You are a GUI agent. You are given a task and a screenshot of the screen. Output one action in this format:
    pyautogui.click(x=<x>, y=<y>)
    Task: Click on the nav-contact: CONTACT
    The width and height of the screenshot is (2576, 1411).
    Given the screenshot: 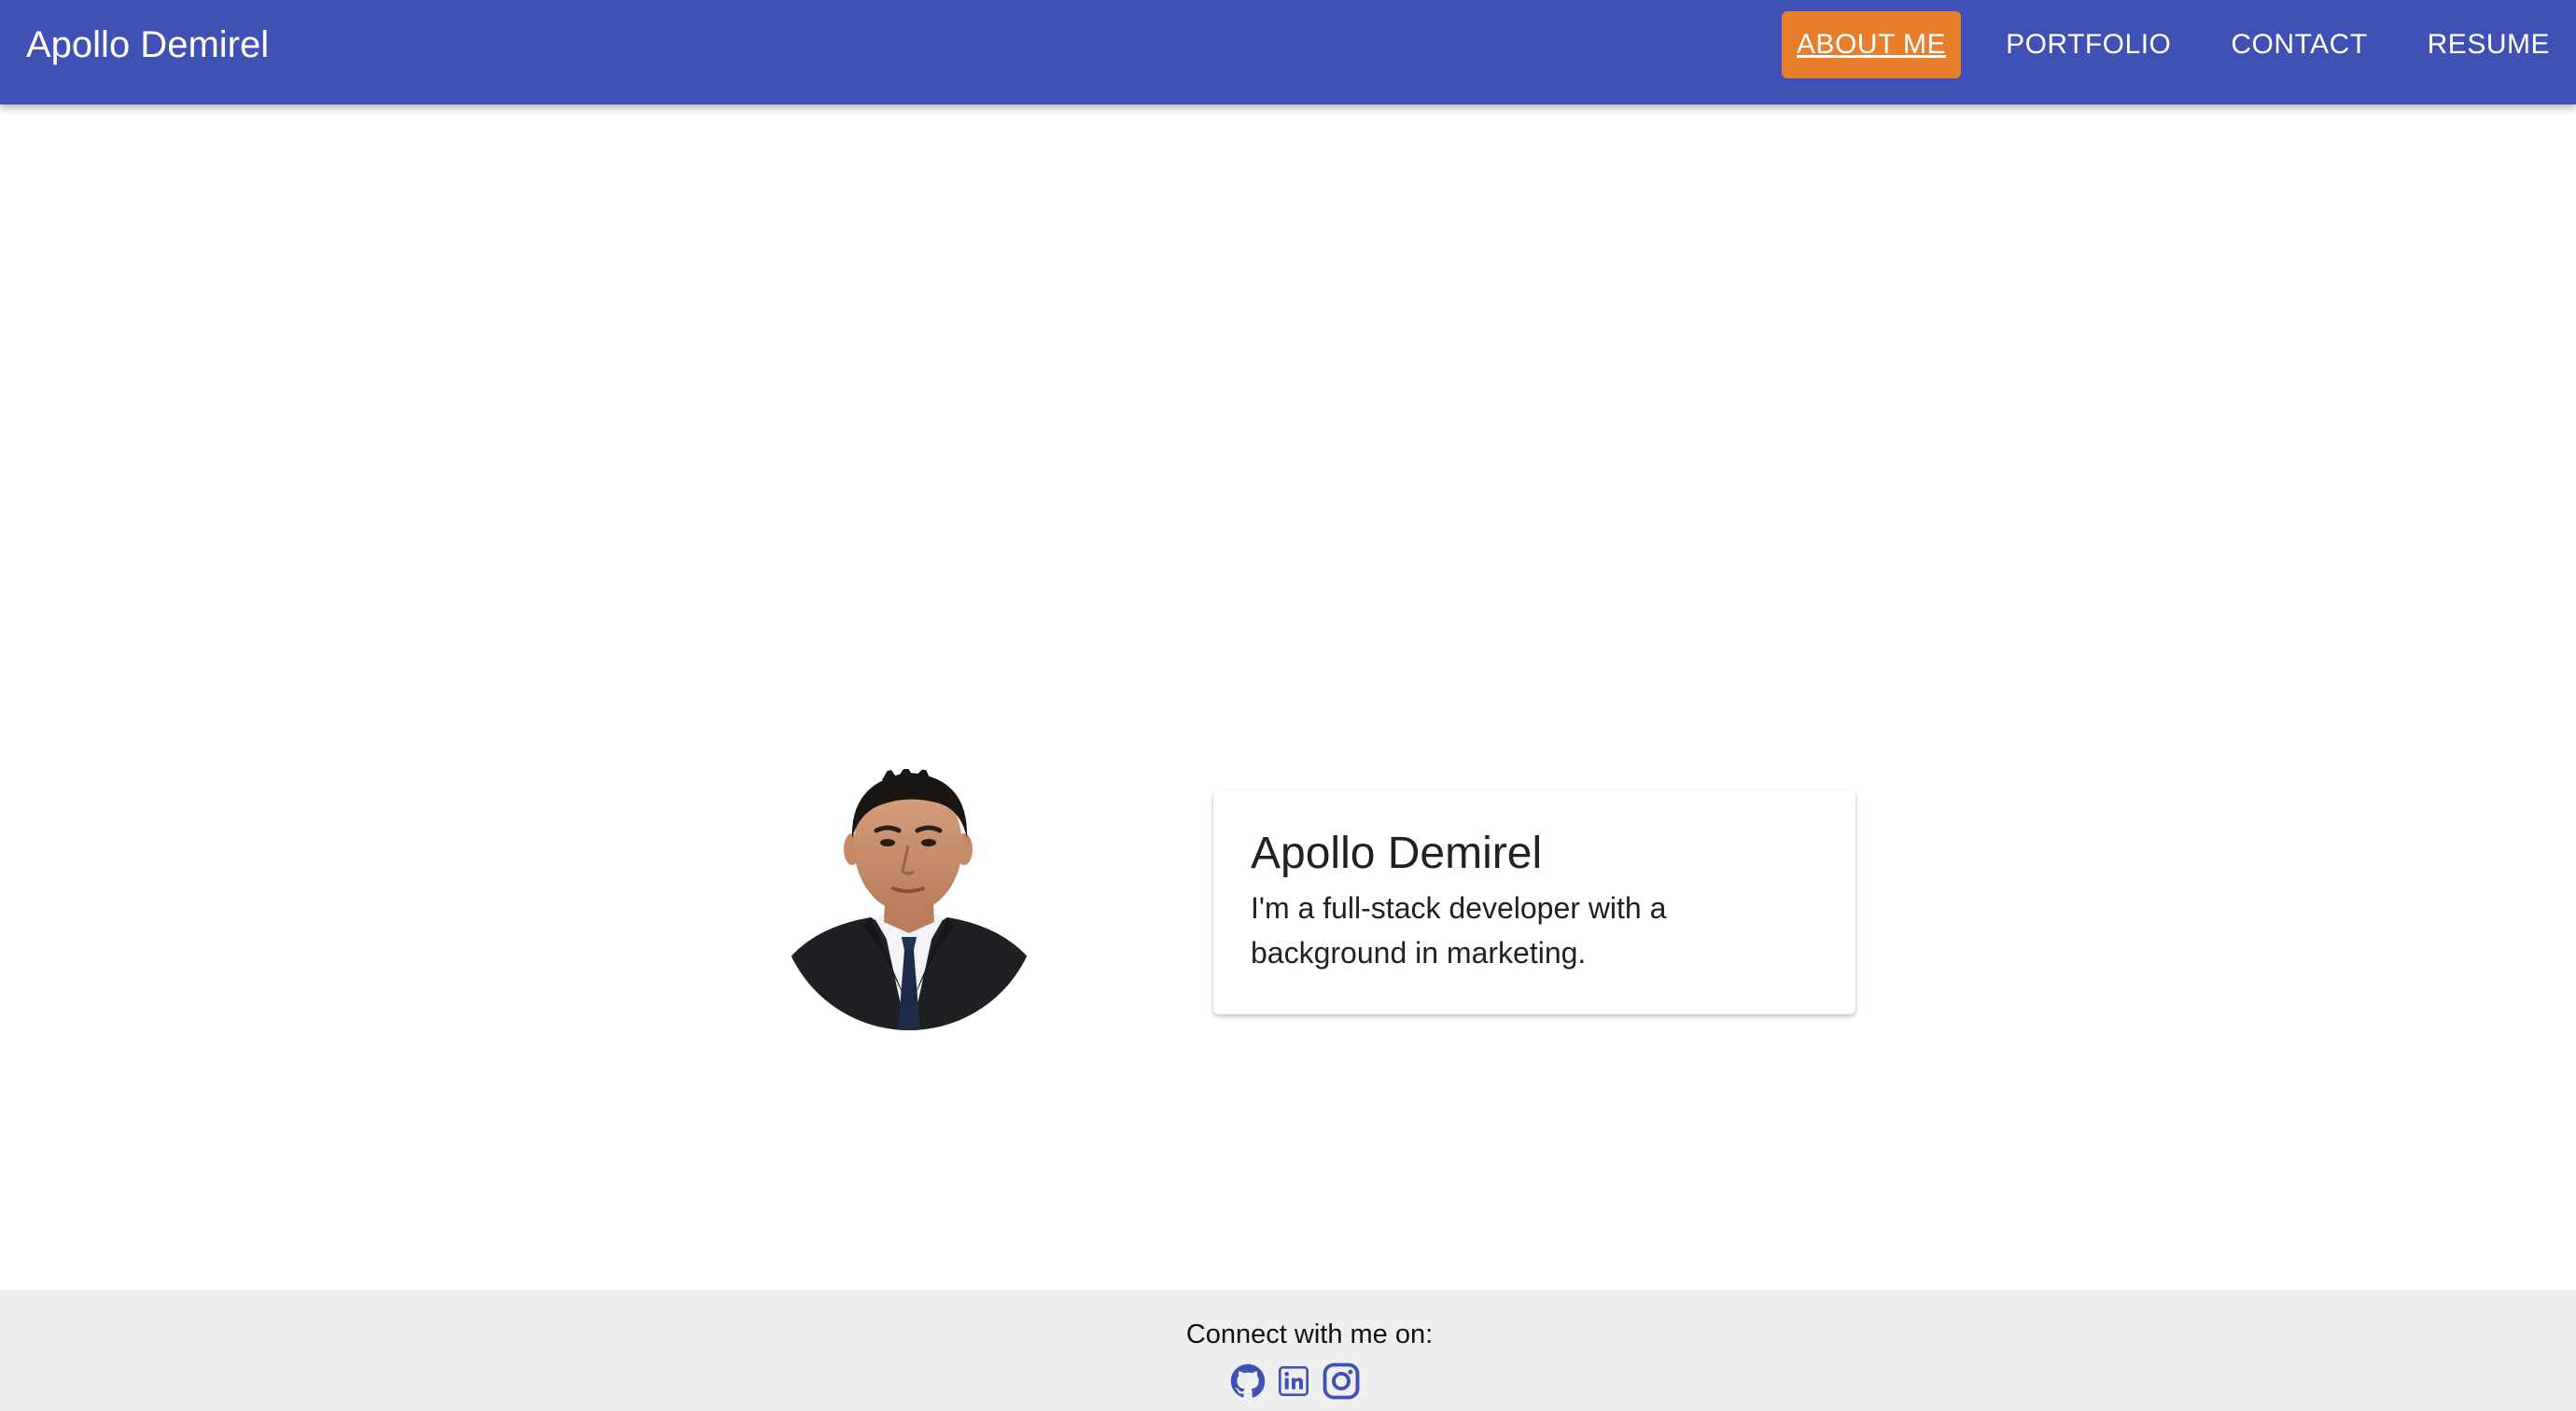 What is the action you would take?
    pyautogui.click(x=2299, y=44)
    